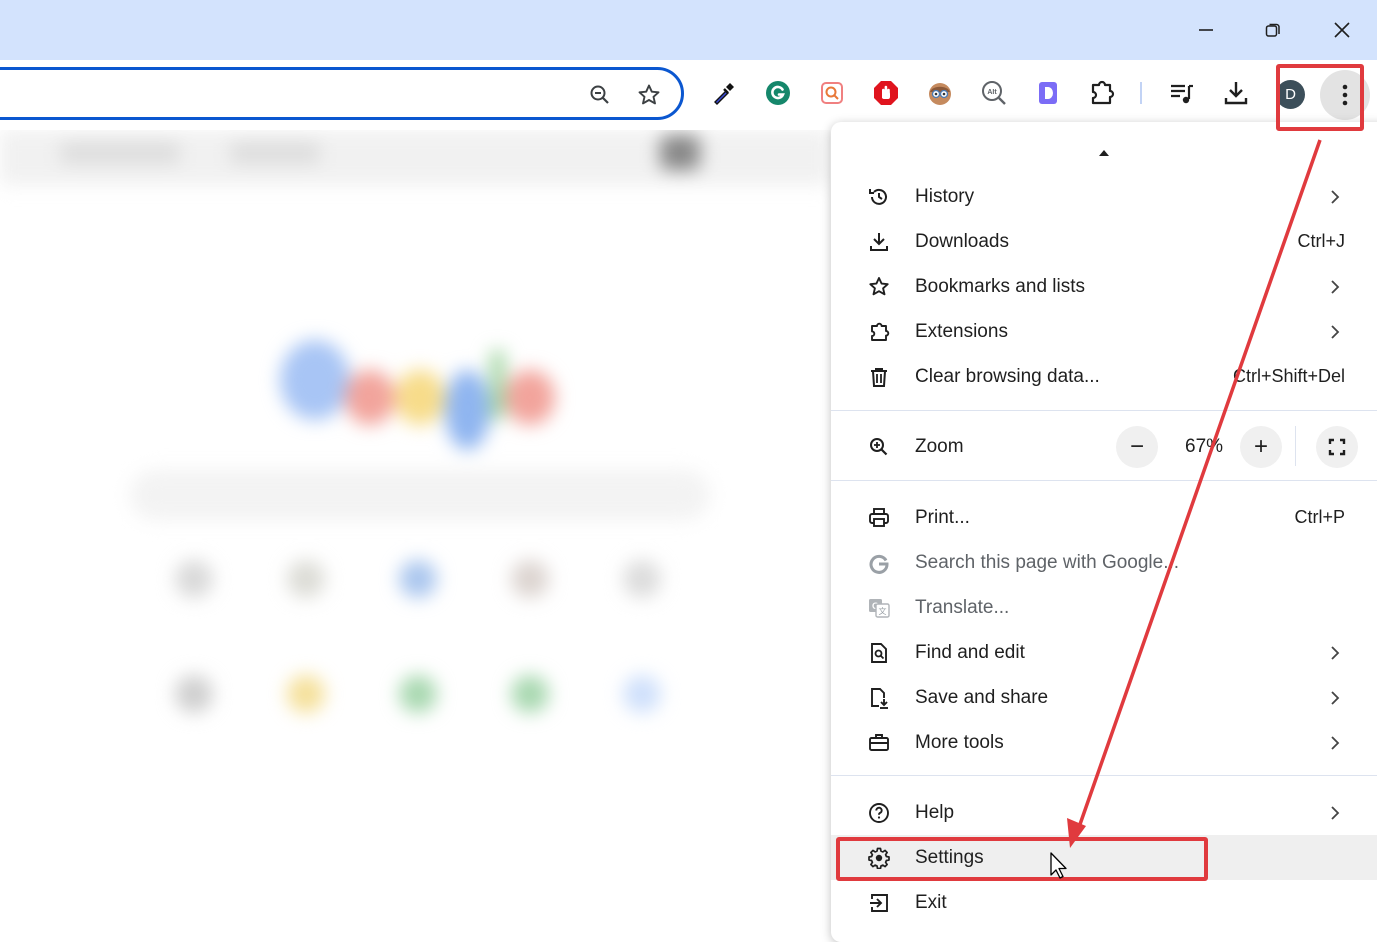  What do you see at coordinates (688, 30) in the screenshot?
I see `window-titlebar` at bounding box center [688, 30].